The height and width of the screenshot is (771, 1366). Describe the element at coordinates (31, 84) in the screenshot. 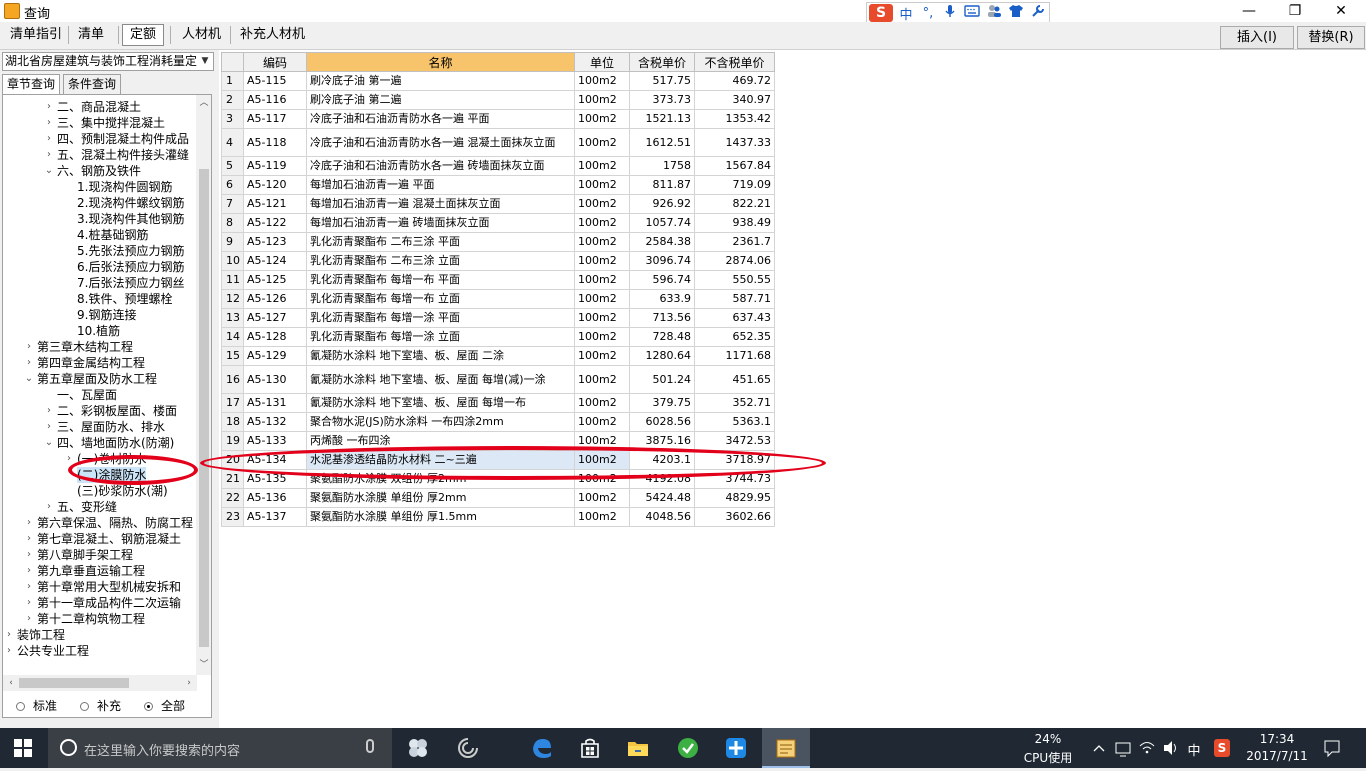

I see `tab-chapter-query: 章节查询` at that location.